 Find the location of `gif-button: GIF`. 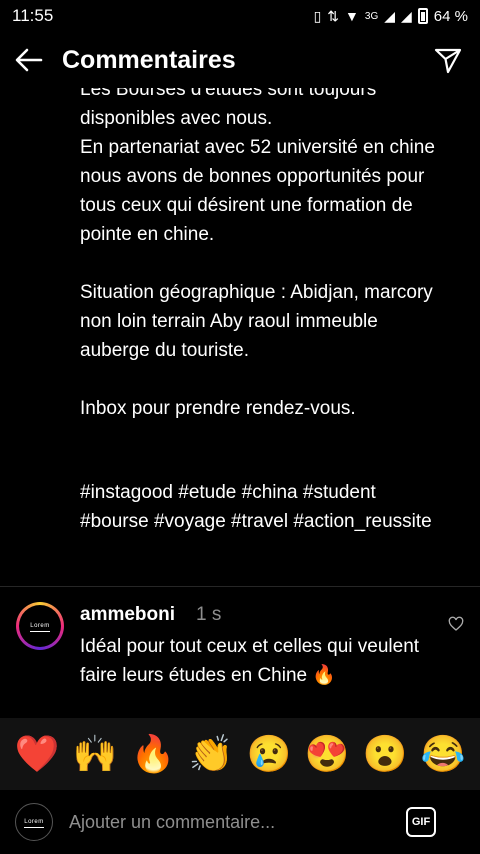

gif-button: GIF is located at coordinates (421, 822).